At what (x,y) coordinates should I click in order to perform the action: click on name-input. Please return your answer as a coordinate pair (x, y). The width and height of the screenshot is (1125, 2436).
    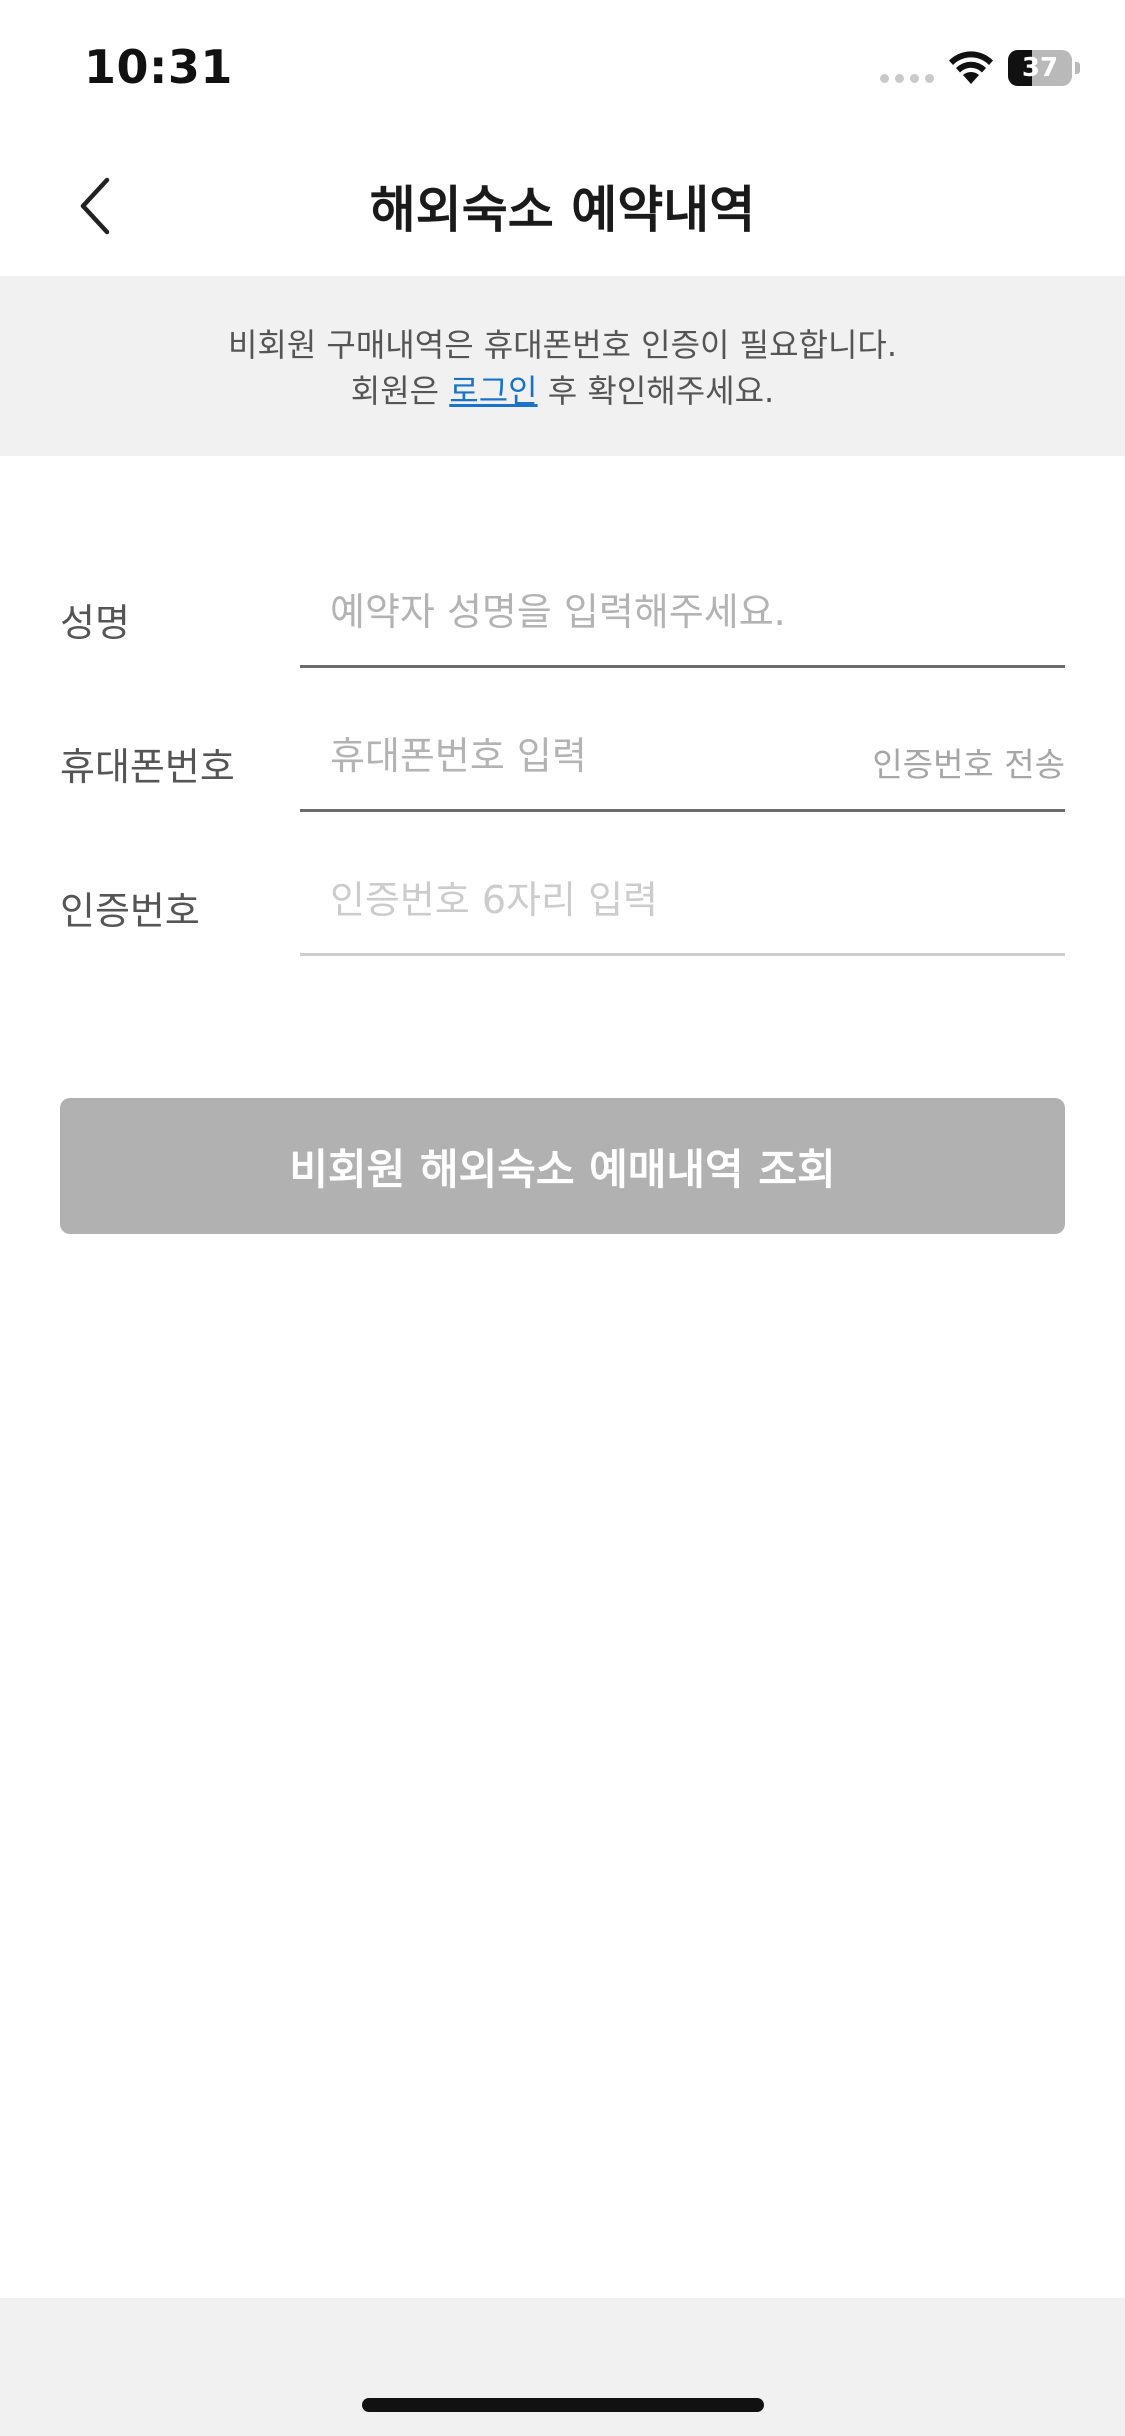
    Looking at the image, I should click on (580, 612).